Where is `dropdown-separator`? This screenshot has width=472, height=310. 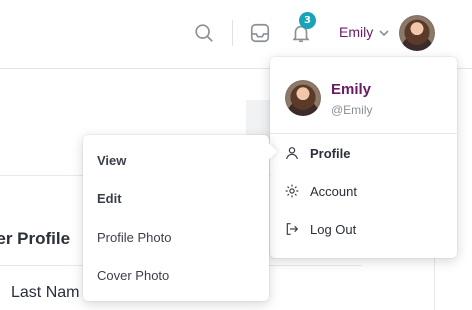 dropdown-separator is located at coordinates (363, 133).